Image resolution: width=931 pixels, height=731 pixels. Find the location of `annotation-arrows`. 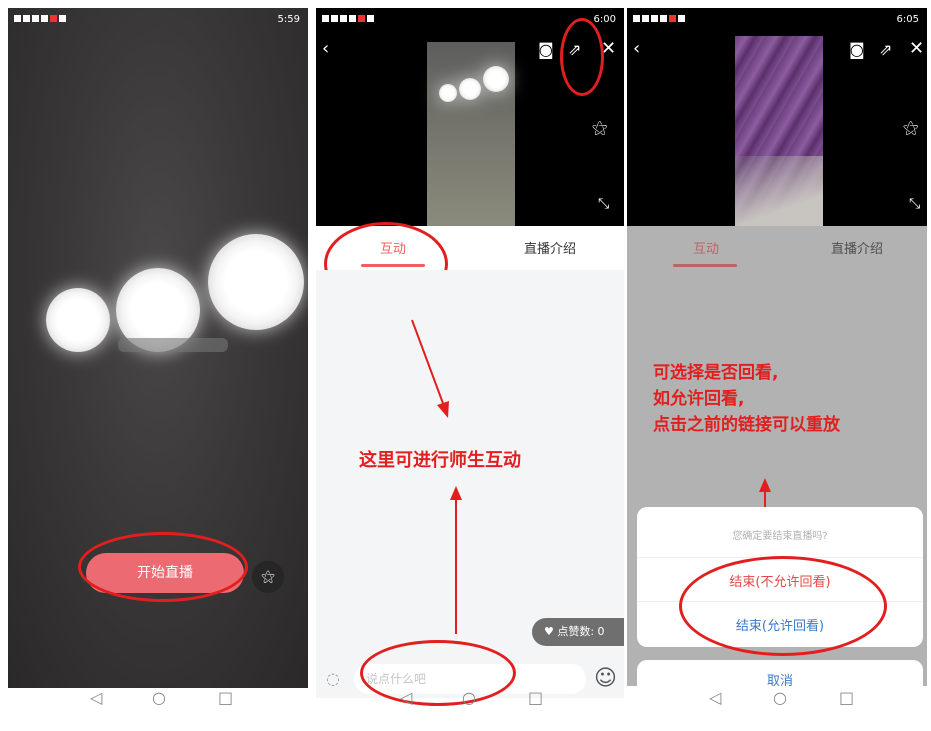

annotation-arrows is located at coordinates (436, 476).